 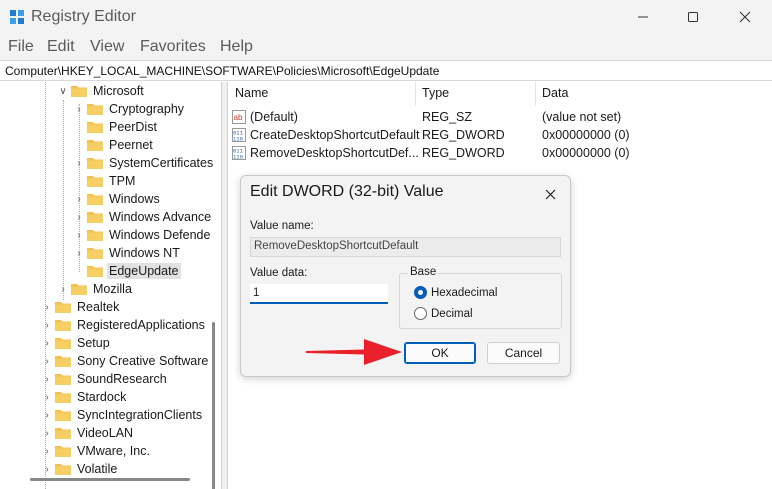 I want to click on hexadecimal-radio: Hexadecimal, so click(x=455, y=292).